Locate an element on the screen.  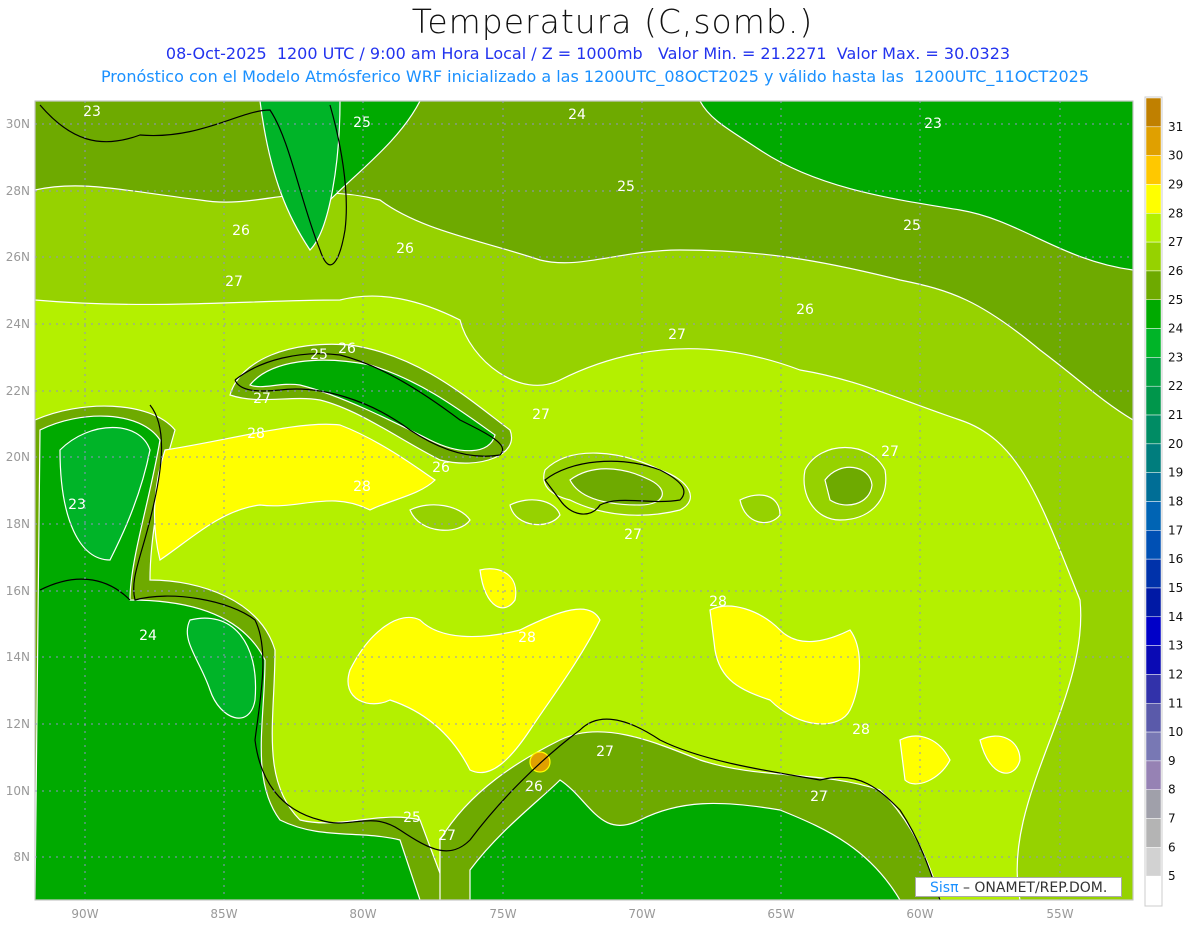
lat-label: 30N is located at coordinates (18, 124).